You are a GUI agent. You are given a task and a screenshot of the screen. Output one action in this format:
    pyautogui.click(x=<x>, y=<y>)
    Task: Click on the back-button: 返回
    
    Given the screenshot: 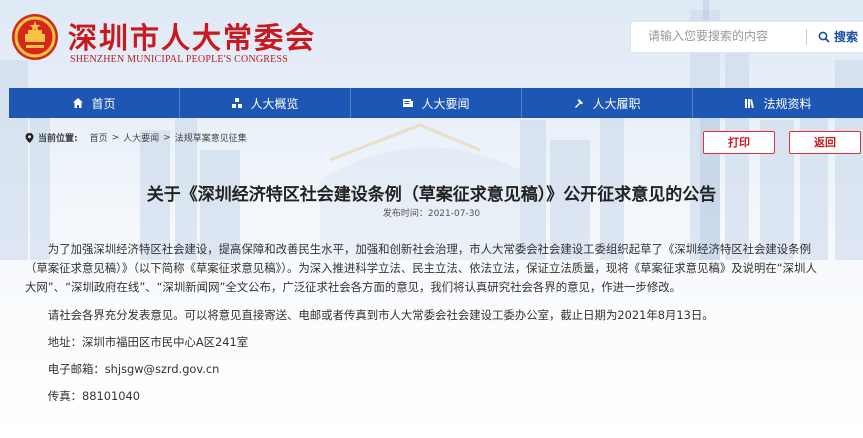 What is the action you would take?
    pyautogui.click(x=825, y=142)
    